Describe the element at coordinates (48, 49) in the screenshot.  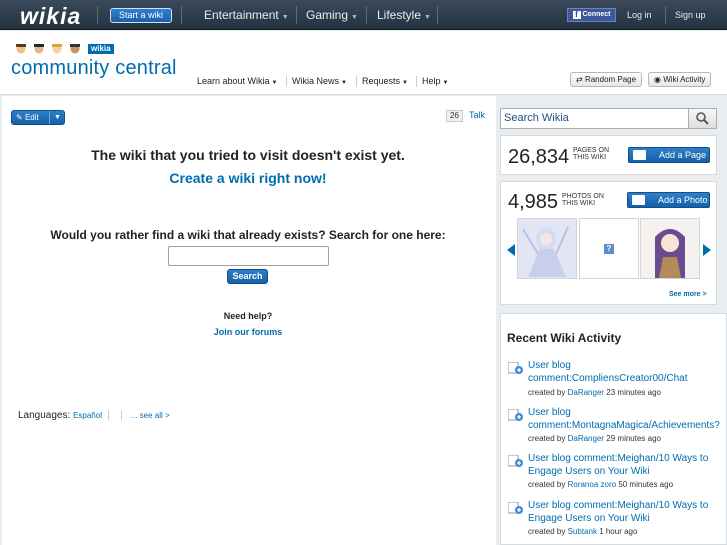
I see `community-mascots-logo` at that location.